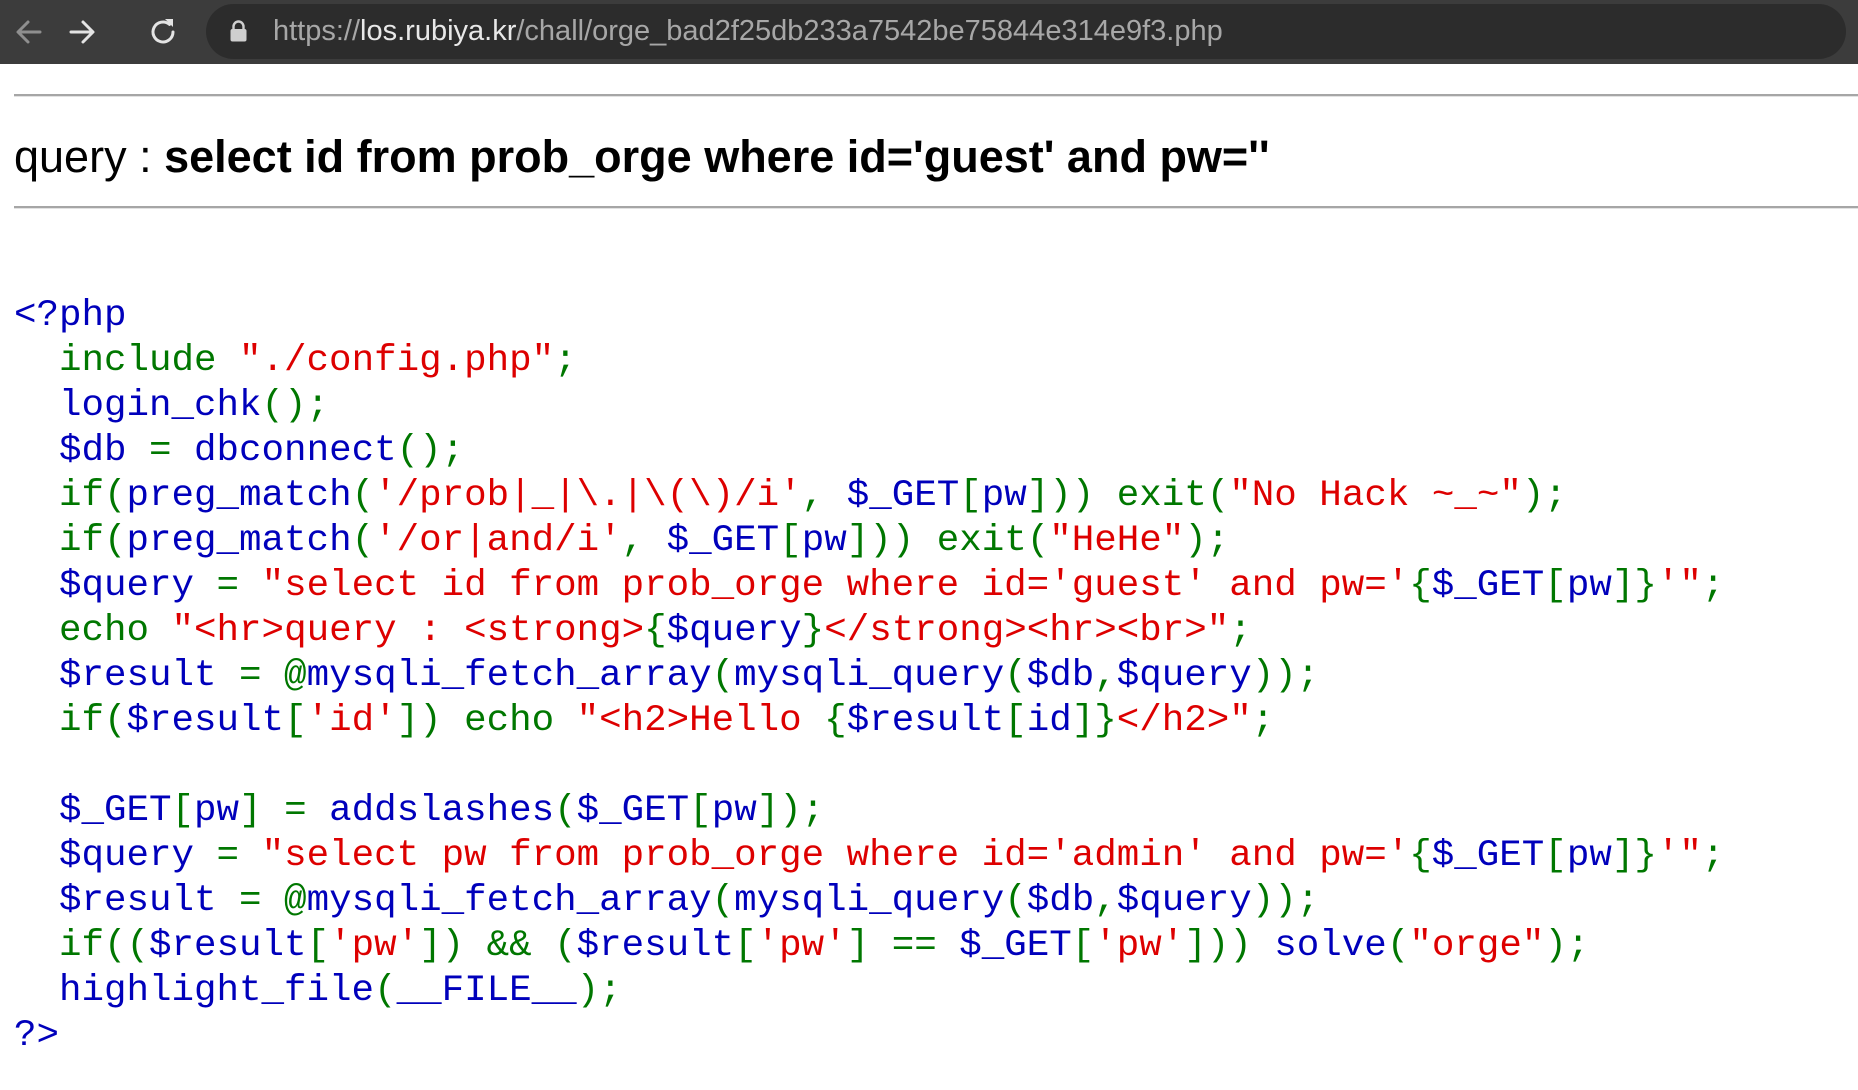 This screenshot has width=1858, height=1090. I want to click on code-token: mysqli_query, so click(869, 676).